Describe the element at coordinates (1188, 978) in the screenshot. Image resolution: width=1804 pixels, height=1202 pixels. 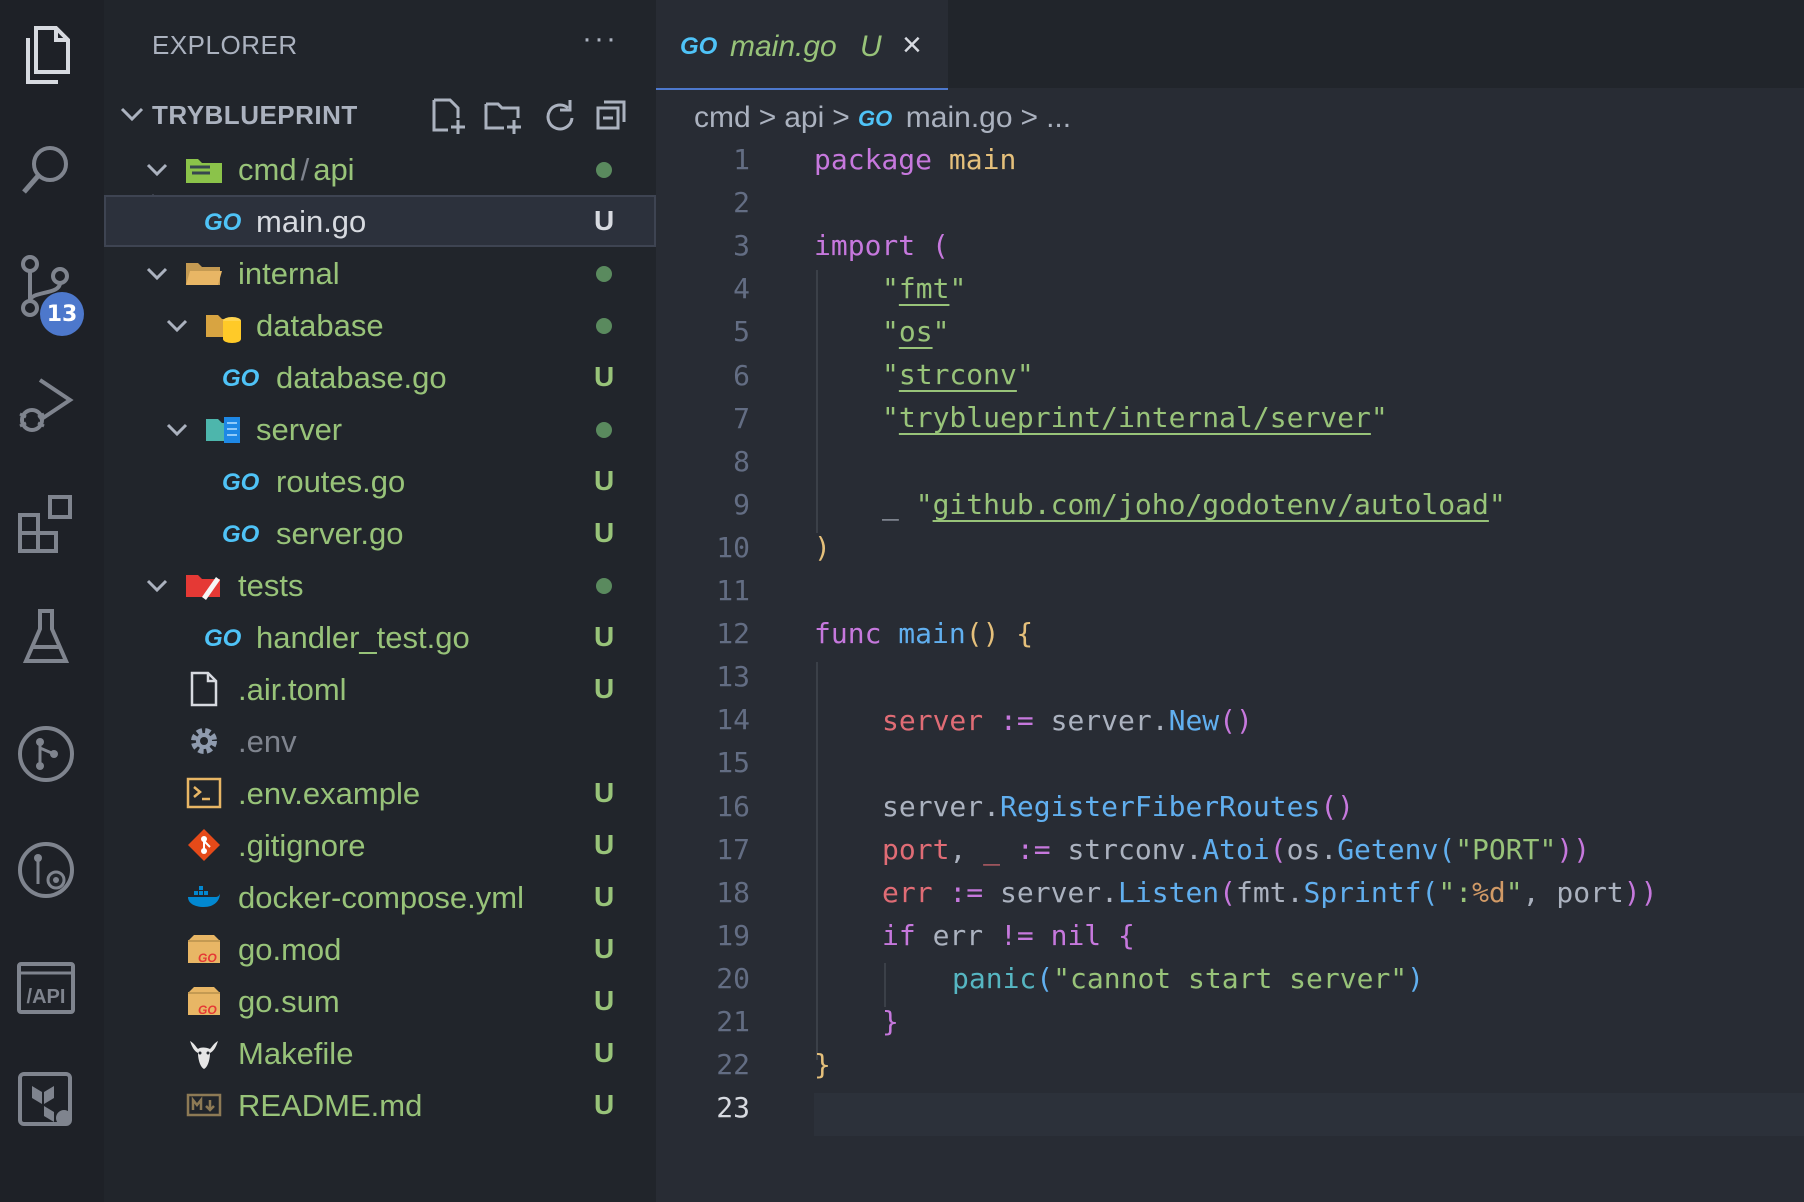
I see `code-line: panic("cannot start server")` at that location.